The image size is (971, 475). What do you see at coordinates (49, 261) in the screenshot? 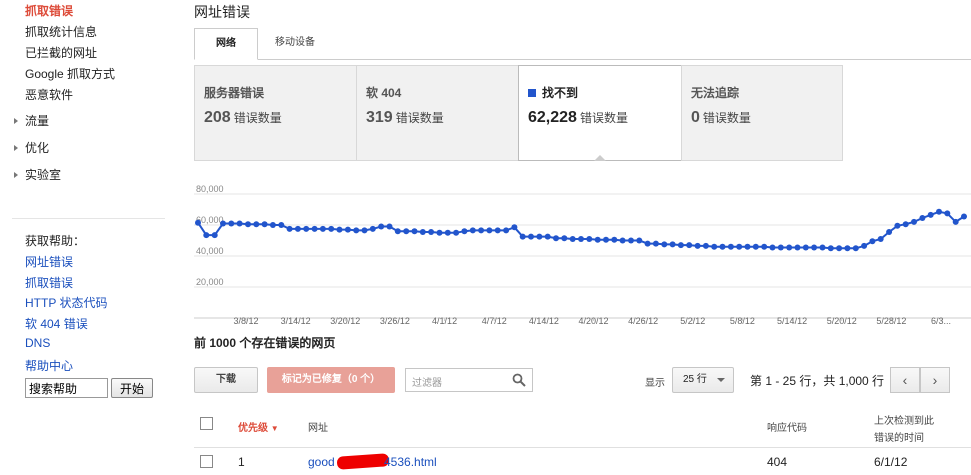
I see `help-link-url-errors: 网址错误` at bounding box center [49, 261].